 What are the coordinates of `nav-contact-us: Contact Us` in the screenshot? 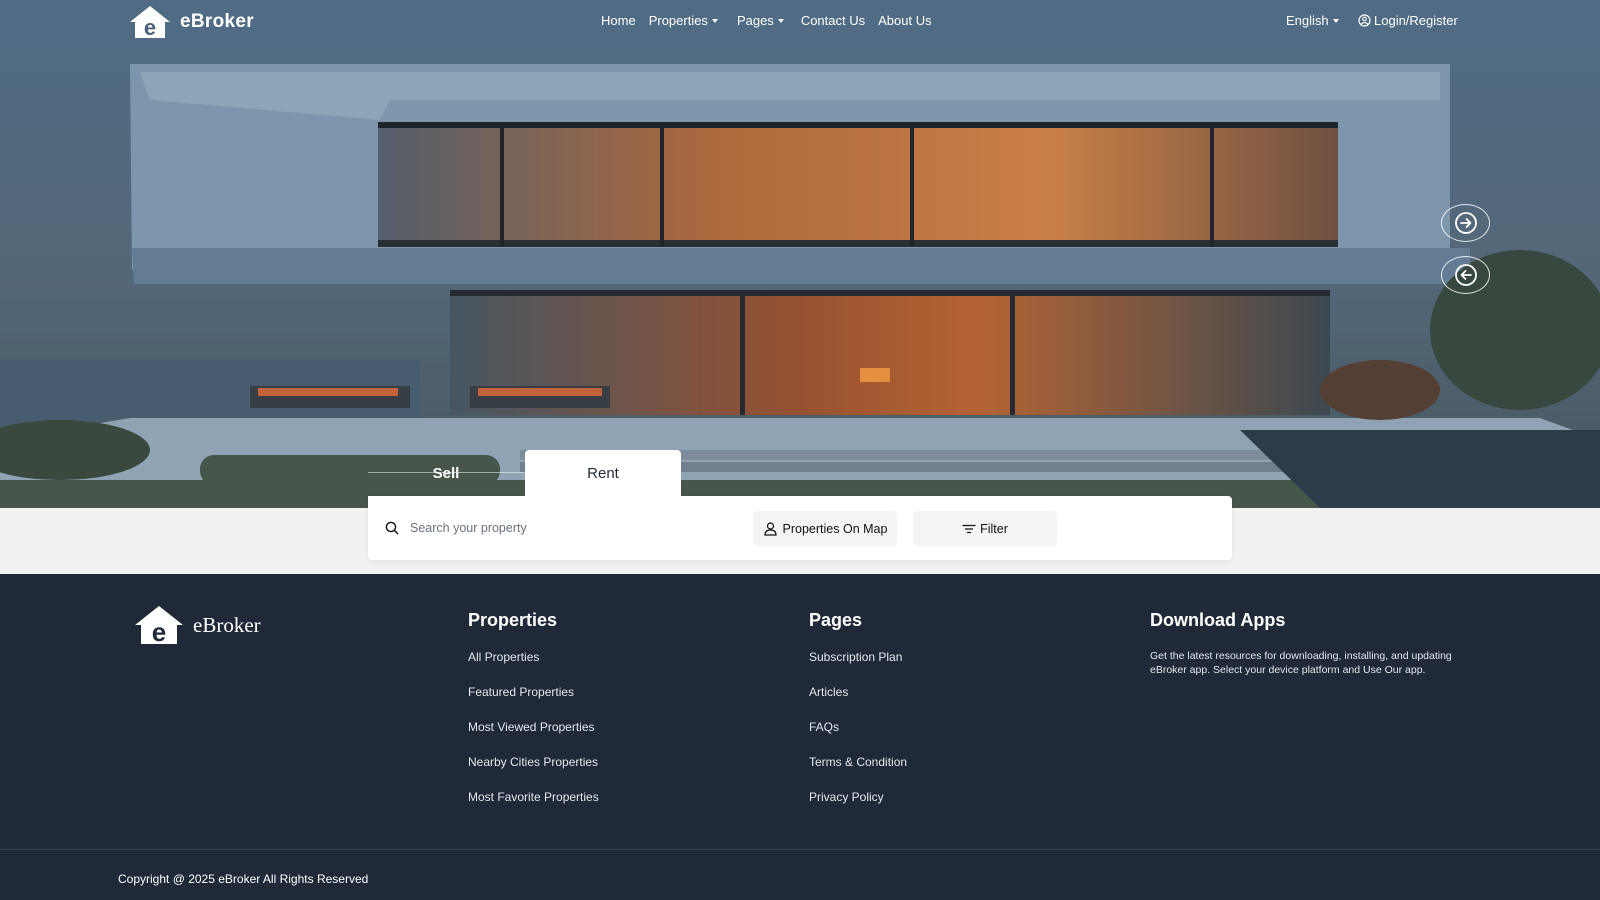 It's located at (833, 20).